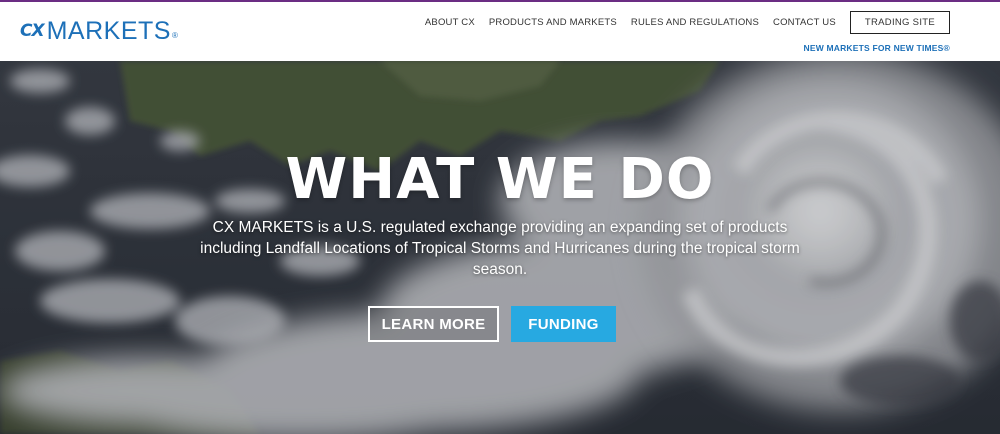 The width and height of the screenshot is (1000, 434). Describe the element at coordinates (553, 22) in the screenshot. I see `nav-products-and-markets: PRODUCTS AND MARKETS` at that location.